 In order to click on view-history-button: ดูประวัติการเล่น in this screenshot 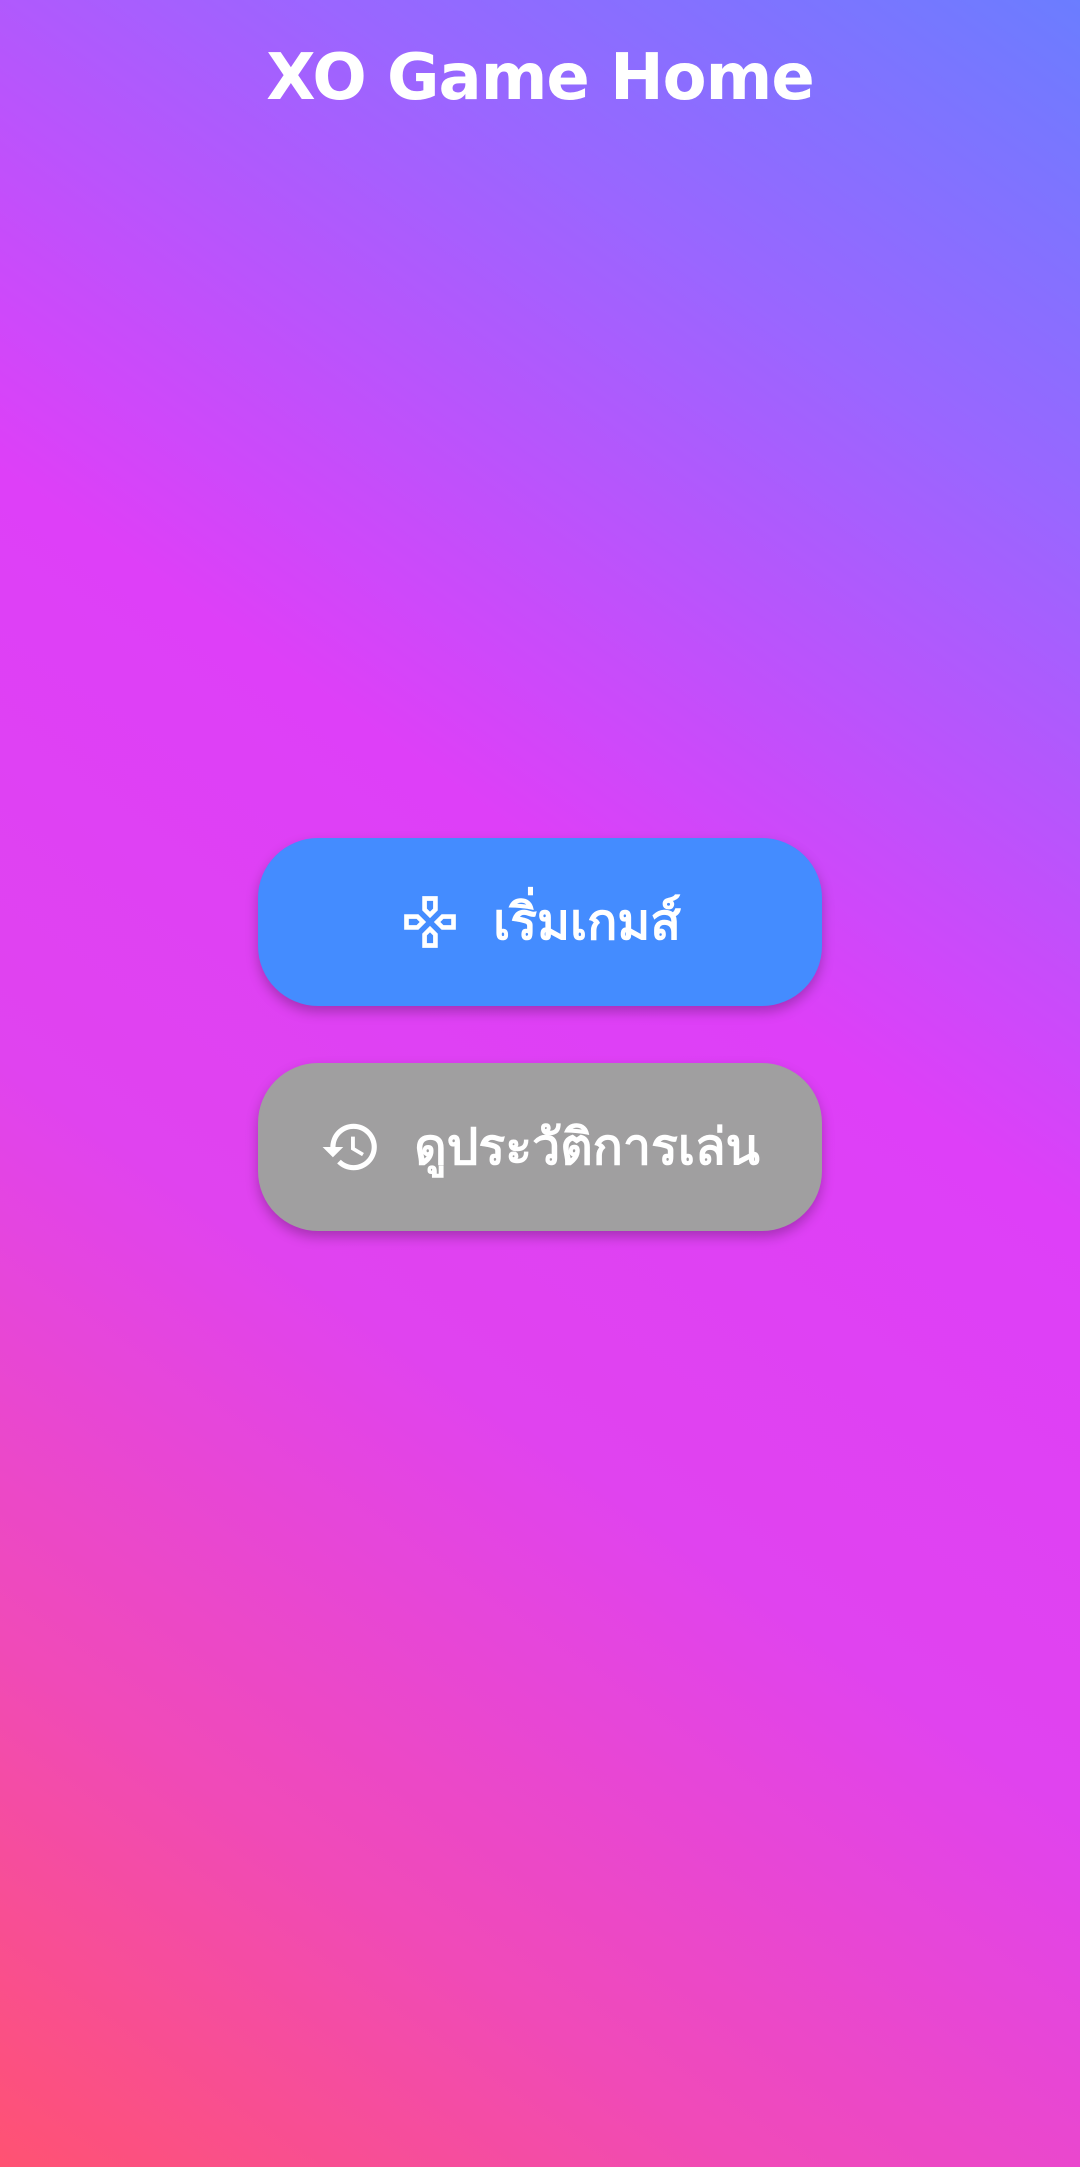, I will do `click(540, 1147)`.